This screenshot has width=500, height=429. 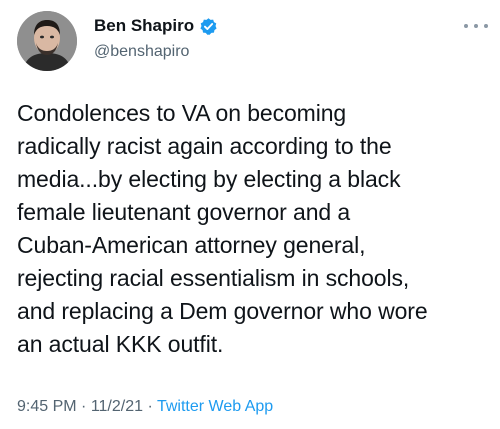 I want to click on verified-badge-icon, so click(x=208, y=26).